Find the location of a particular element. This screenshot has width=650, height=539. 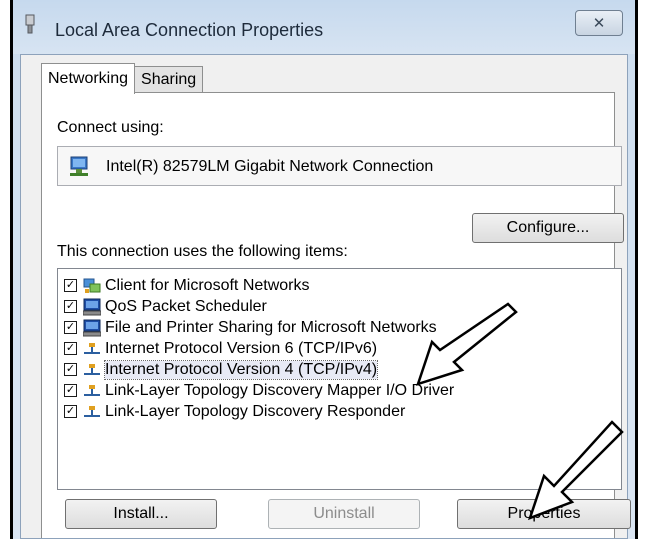

item-label: Internet Protocol Version 6 (TCP/IPv6) is located at coordinates (241, 348).